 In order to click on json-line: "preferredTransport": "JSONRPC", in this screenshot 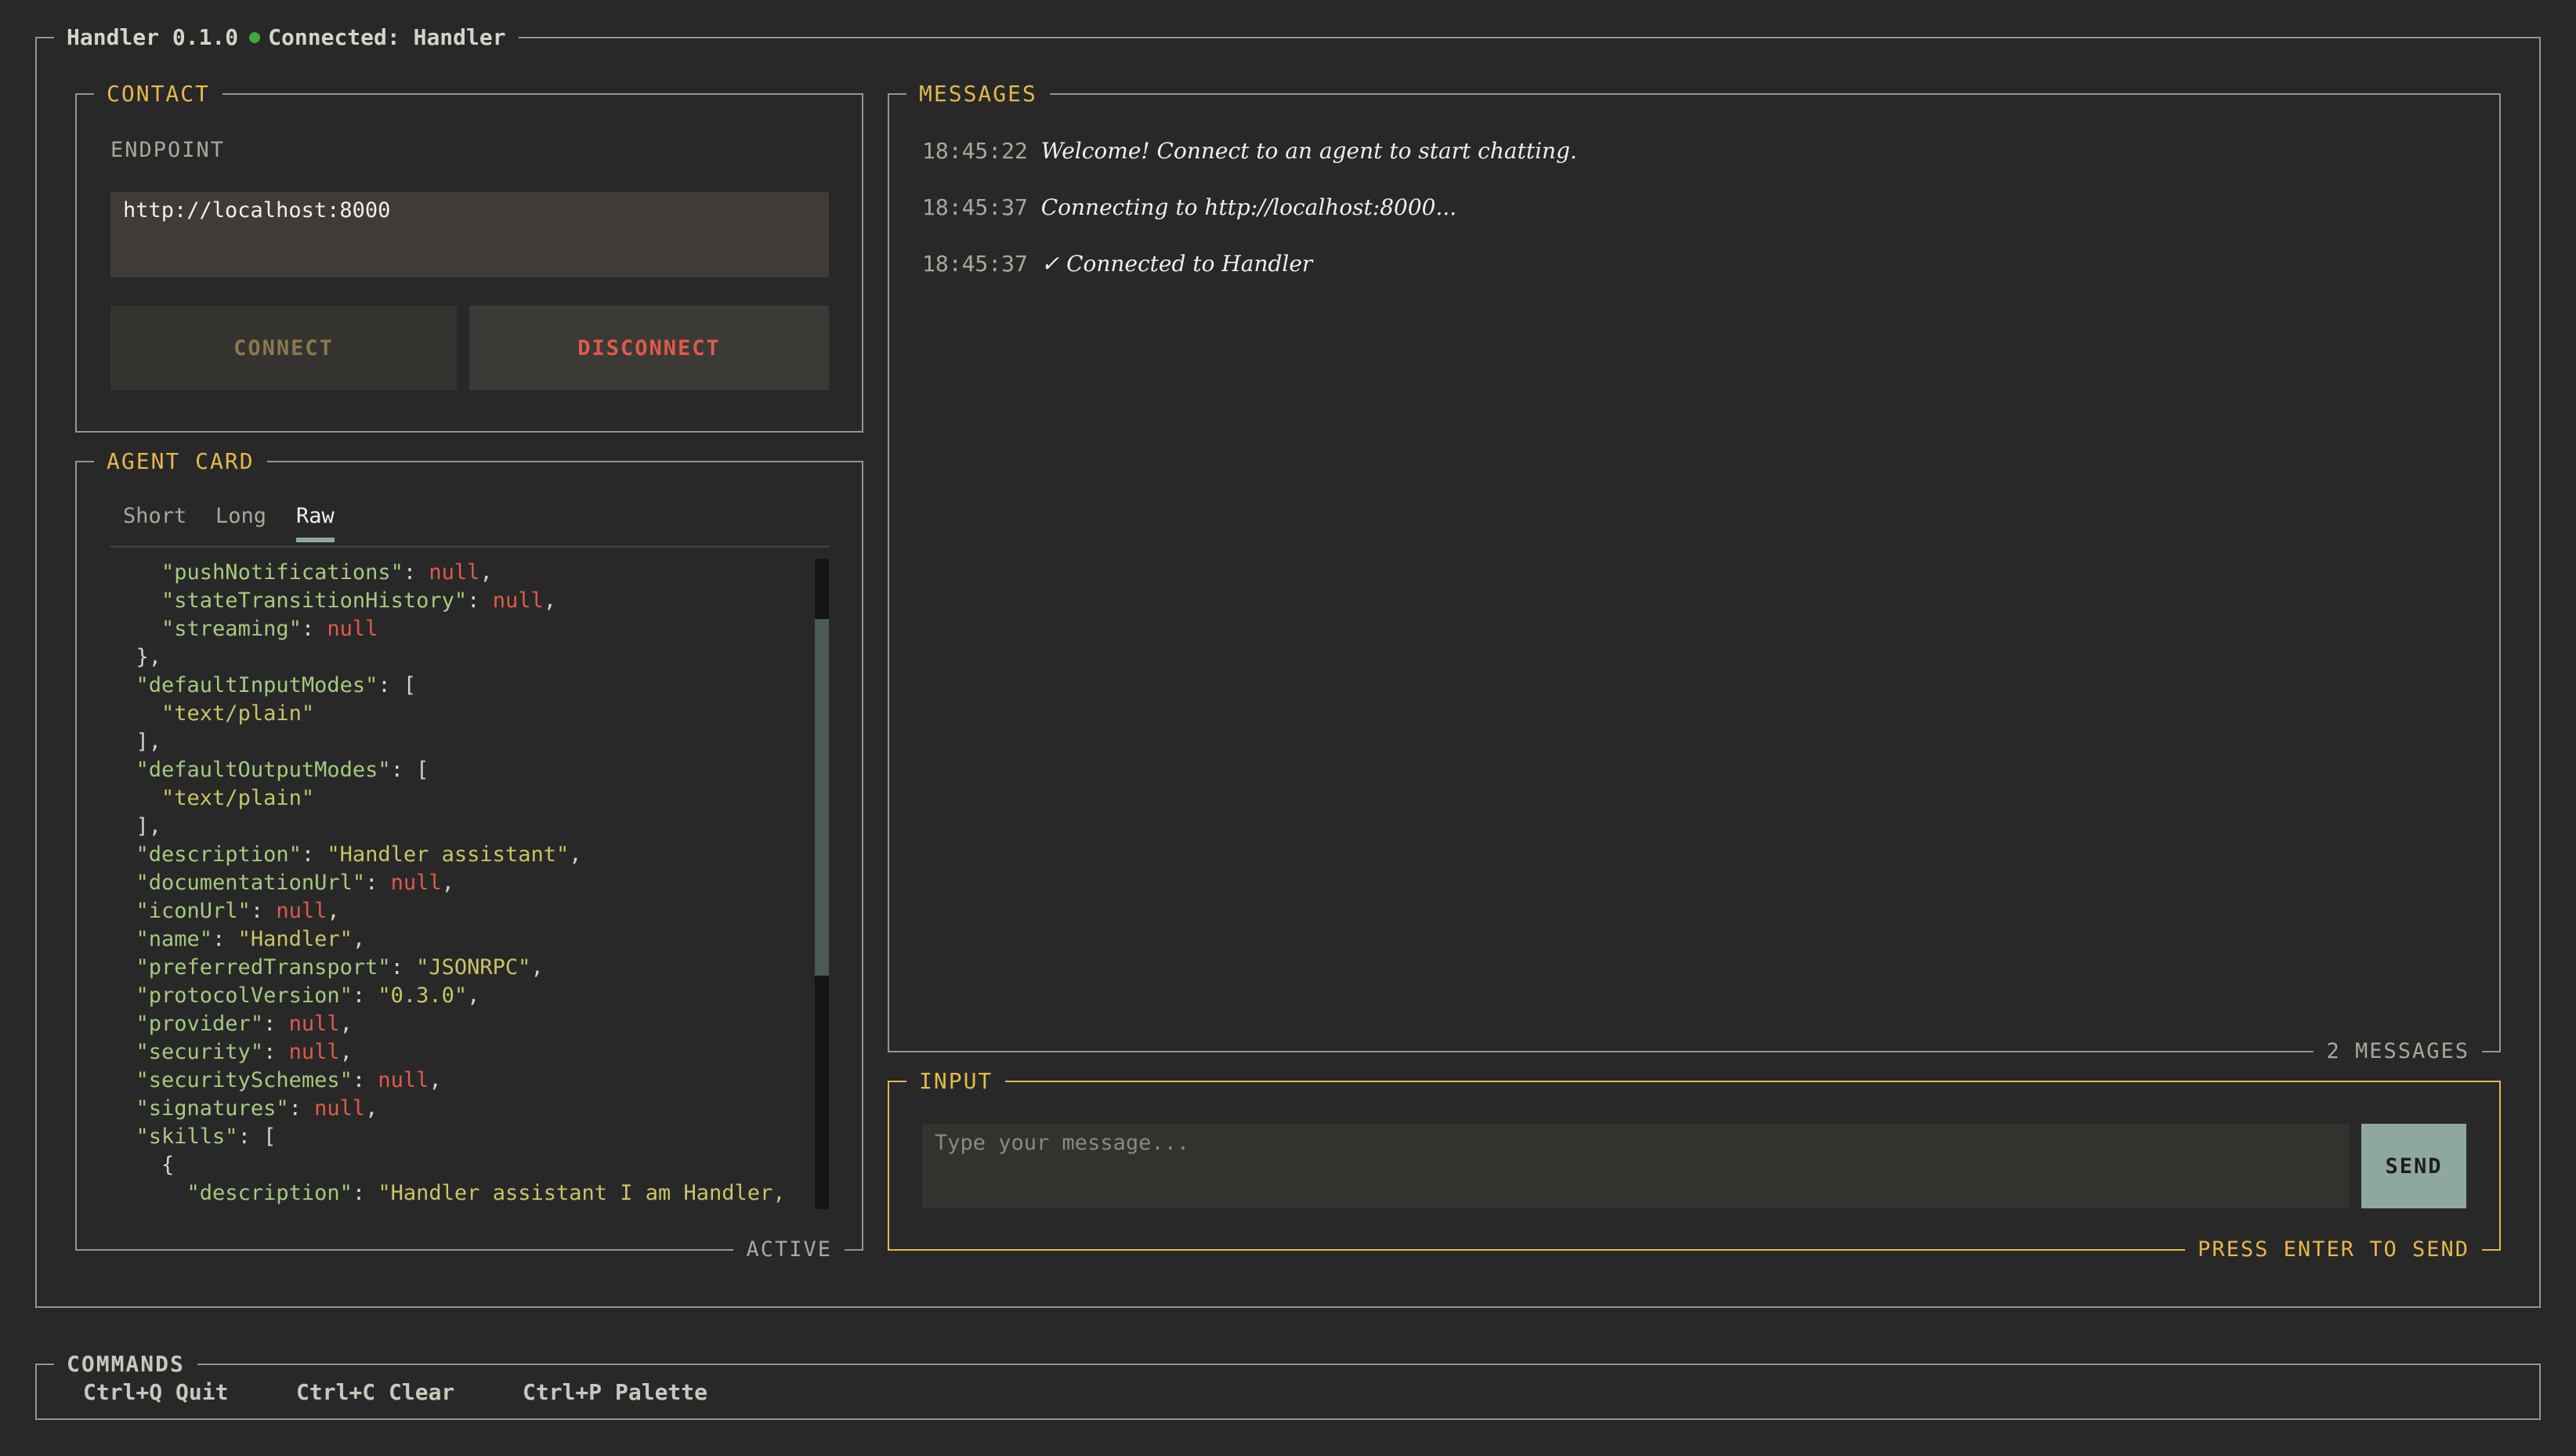, I will do `click(462, 968)`.